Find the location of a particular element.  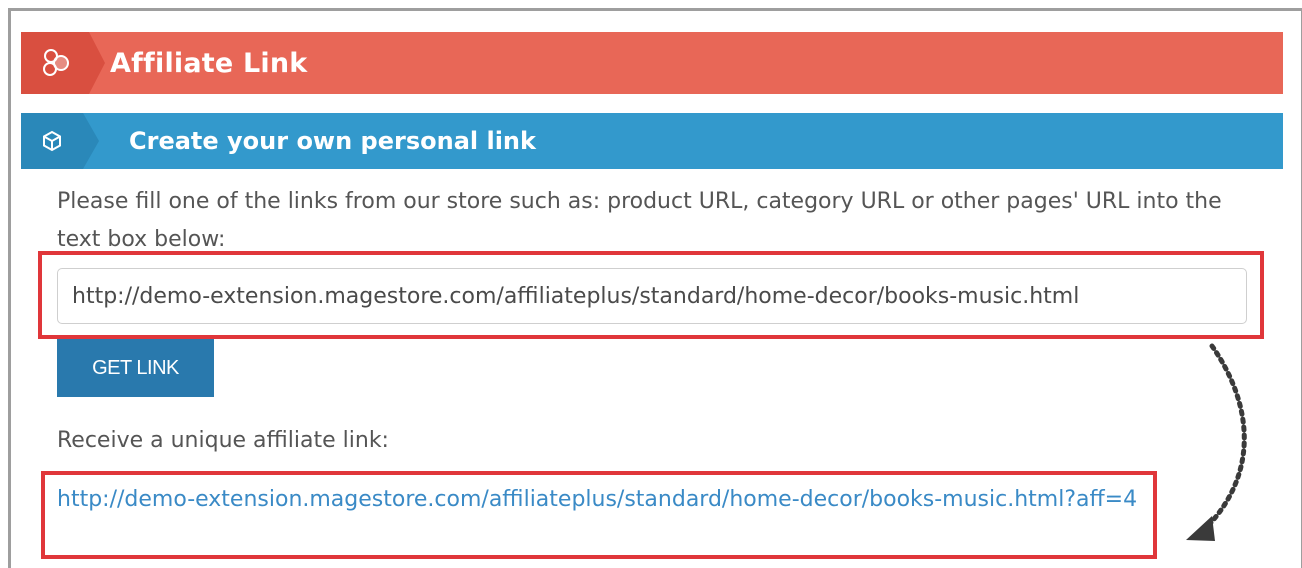

get-link-button: GET LINK is located at coordinates (135, 368).